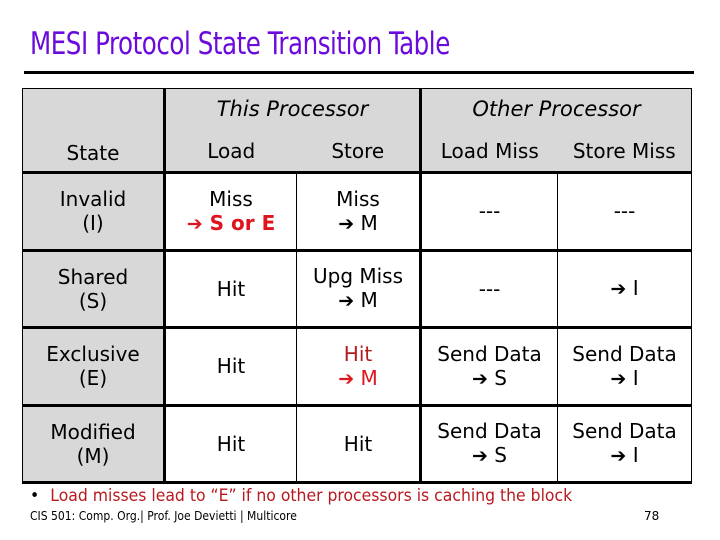 This screenshot has width=720, height=540. I want to click on store-miss-cell: ➔ I, so click(625, 289).